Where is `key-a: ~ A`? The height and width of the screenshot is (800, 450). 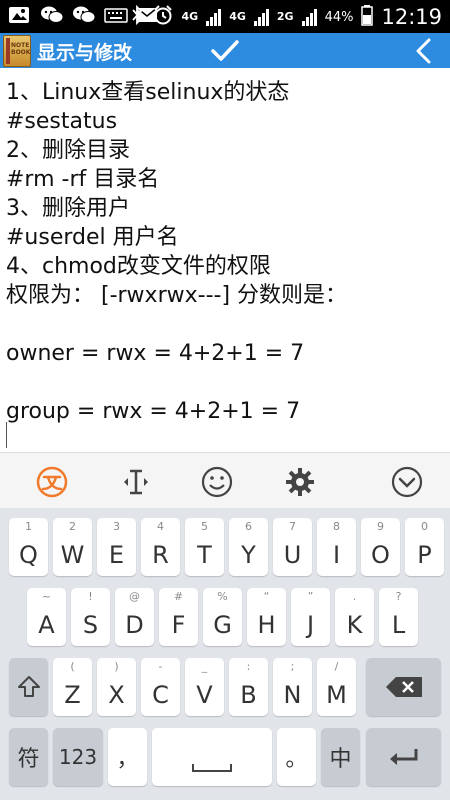 key-a: ~ A is located at coordinates (46, 617).